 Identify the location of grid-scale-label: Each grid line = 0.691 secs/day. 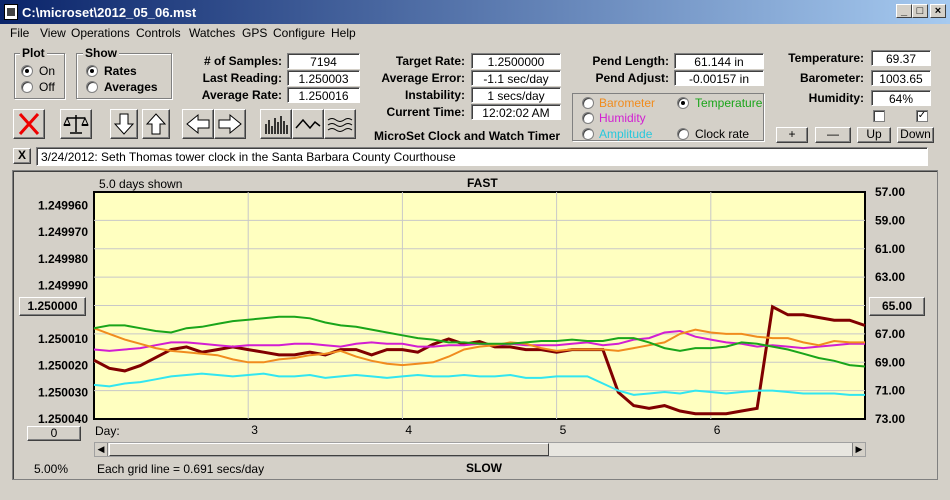
(181, 469).